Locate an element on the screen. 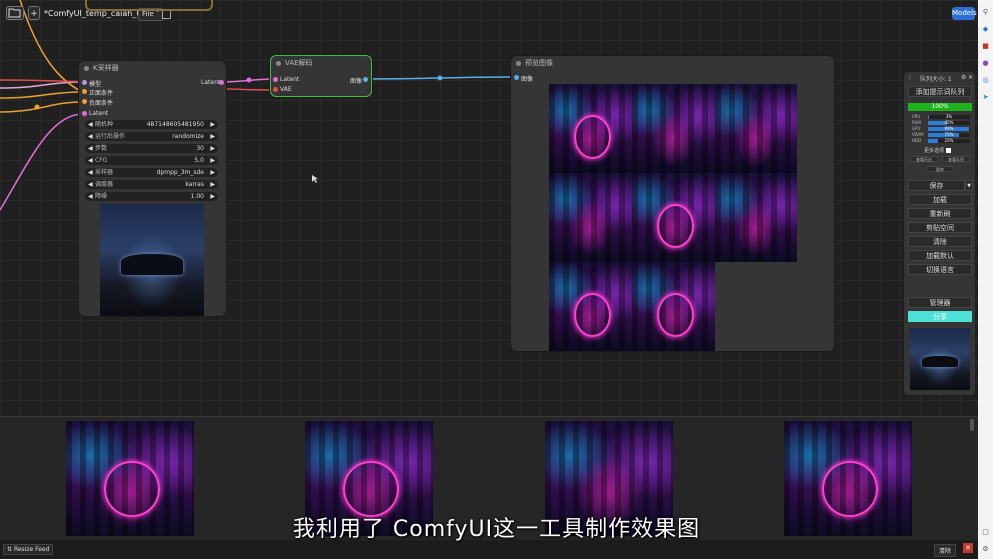 This screenshot has height=559, width=993. gear-icon: ⚙ is located at coordinates (963, 77).